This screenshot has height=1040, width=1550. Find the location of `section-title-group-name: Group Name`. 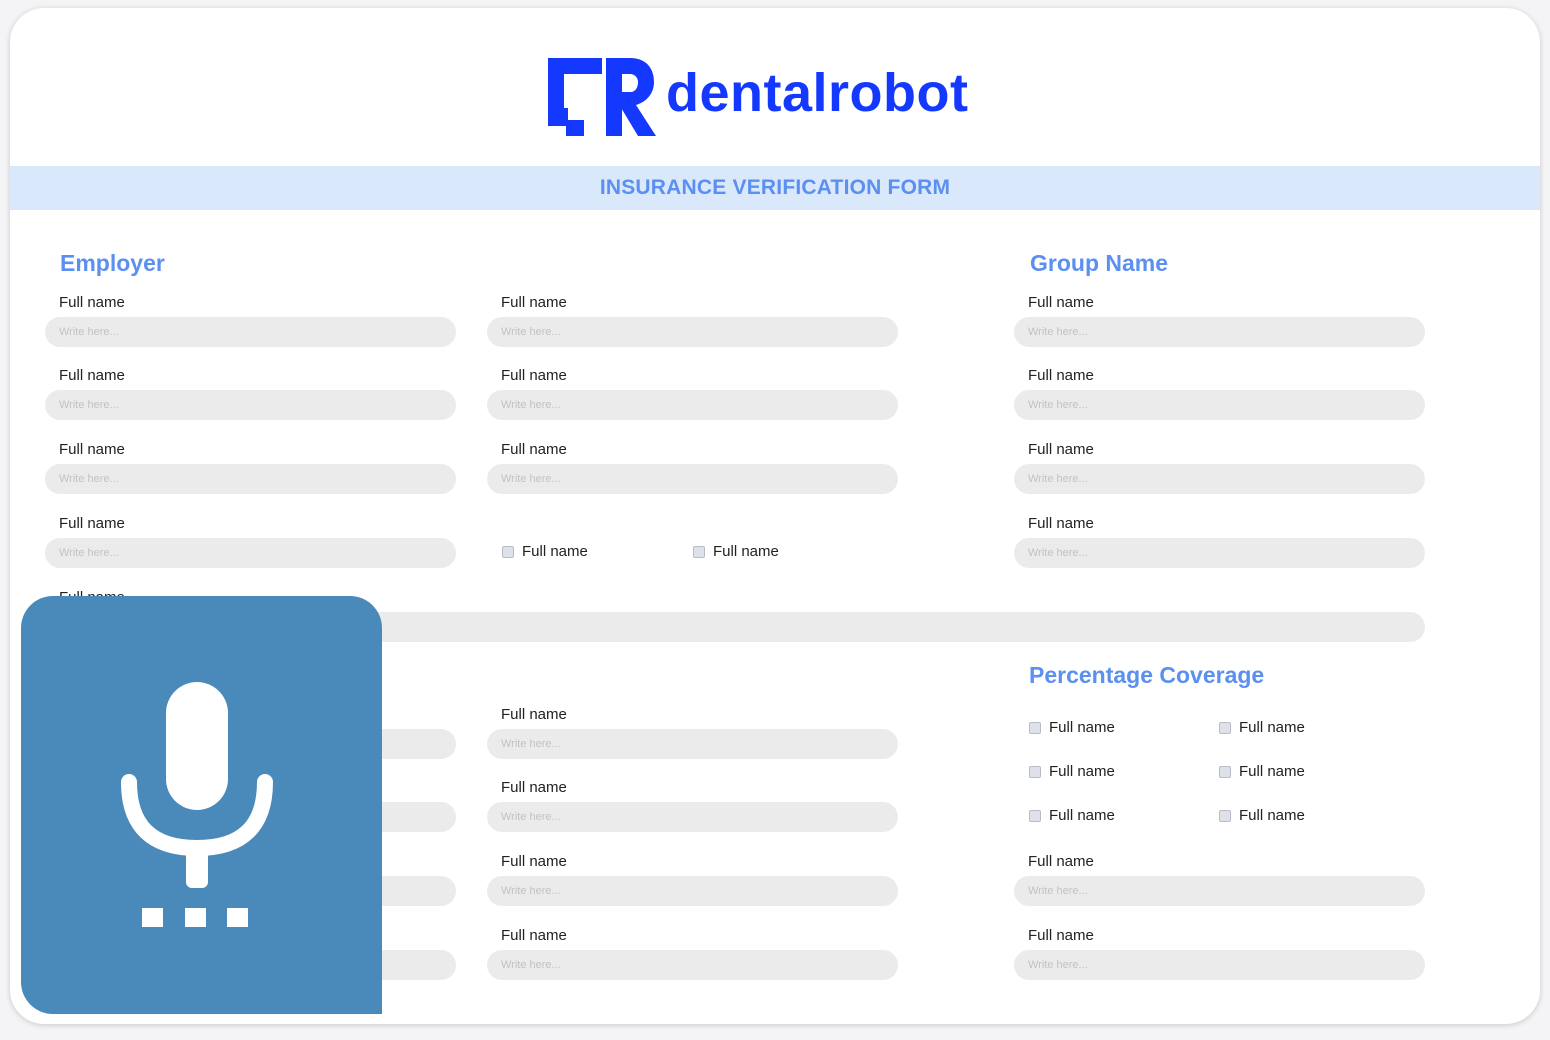

section-title-group-name: Group Name is located at coordinates (1099, 263).